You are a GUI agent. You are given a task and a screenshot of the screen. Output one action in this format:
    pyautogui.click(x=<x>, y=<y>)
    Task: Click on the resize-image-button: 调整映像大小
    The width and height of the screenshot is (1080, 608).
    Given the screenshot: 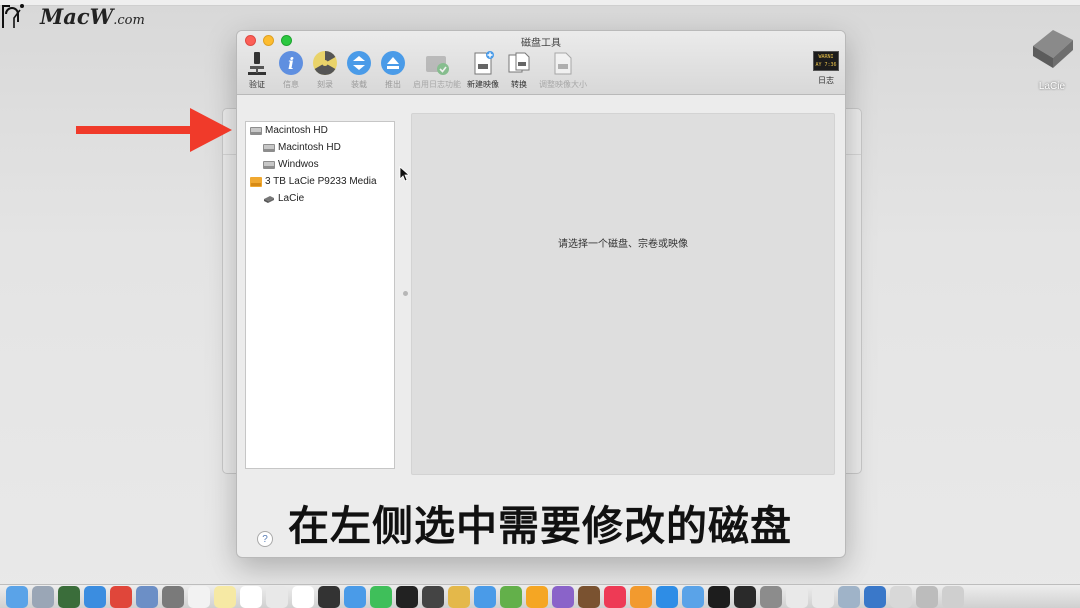 What is the action you would take?
    pyautogui.click(x=563, y=69)
    